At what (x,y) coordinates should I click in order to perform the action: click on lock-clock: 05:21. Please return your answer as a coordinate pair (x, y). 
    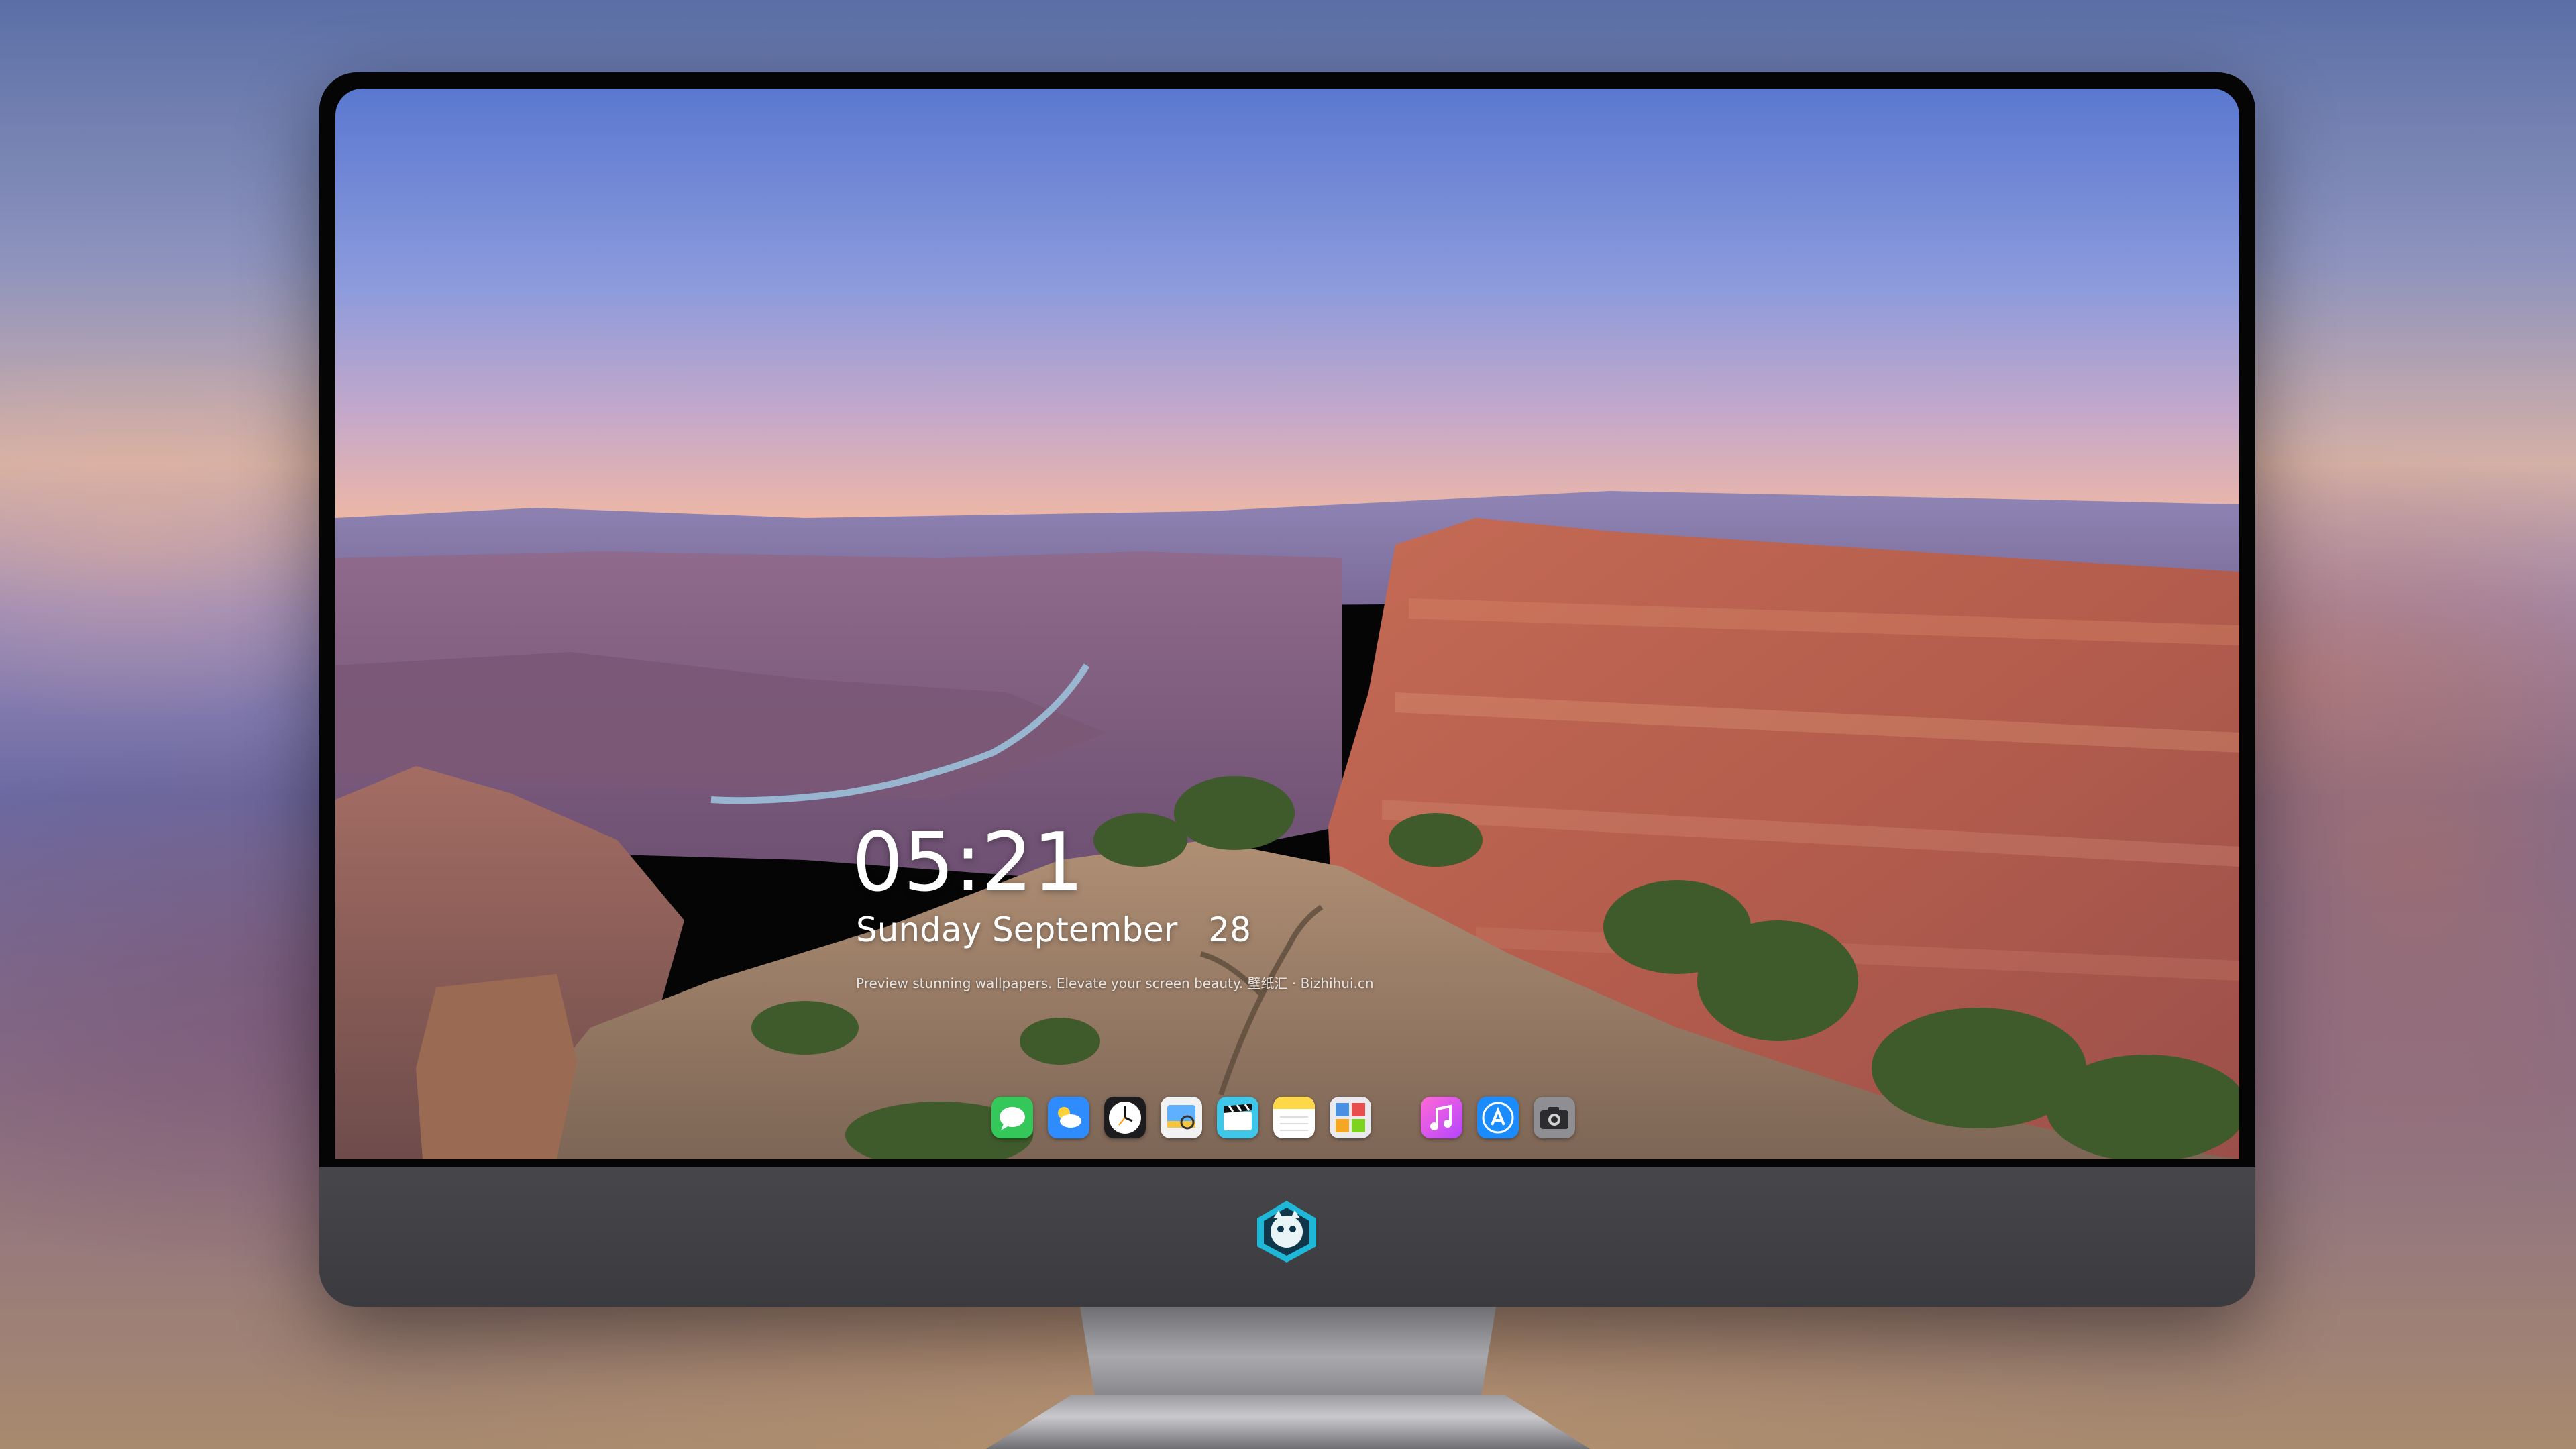
    Looking at the image, I should click on (968, 863).